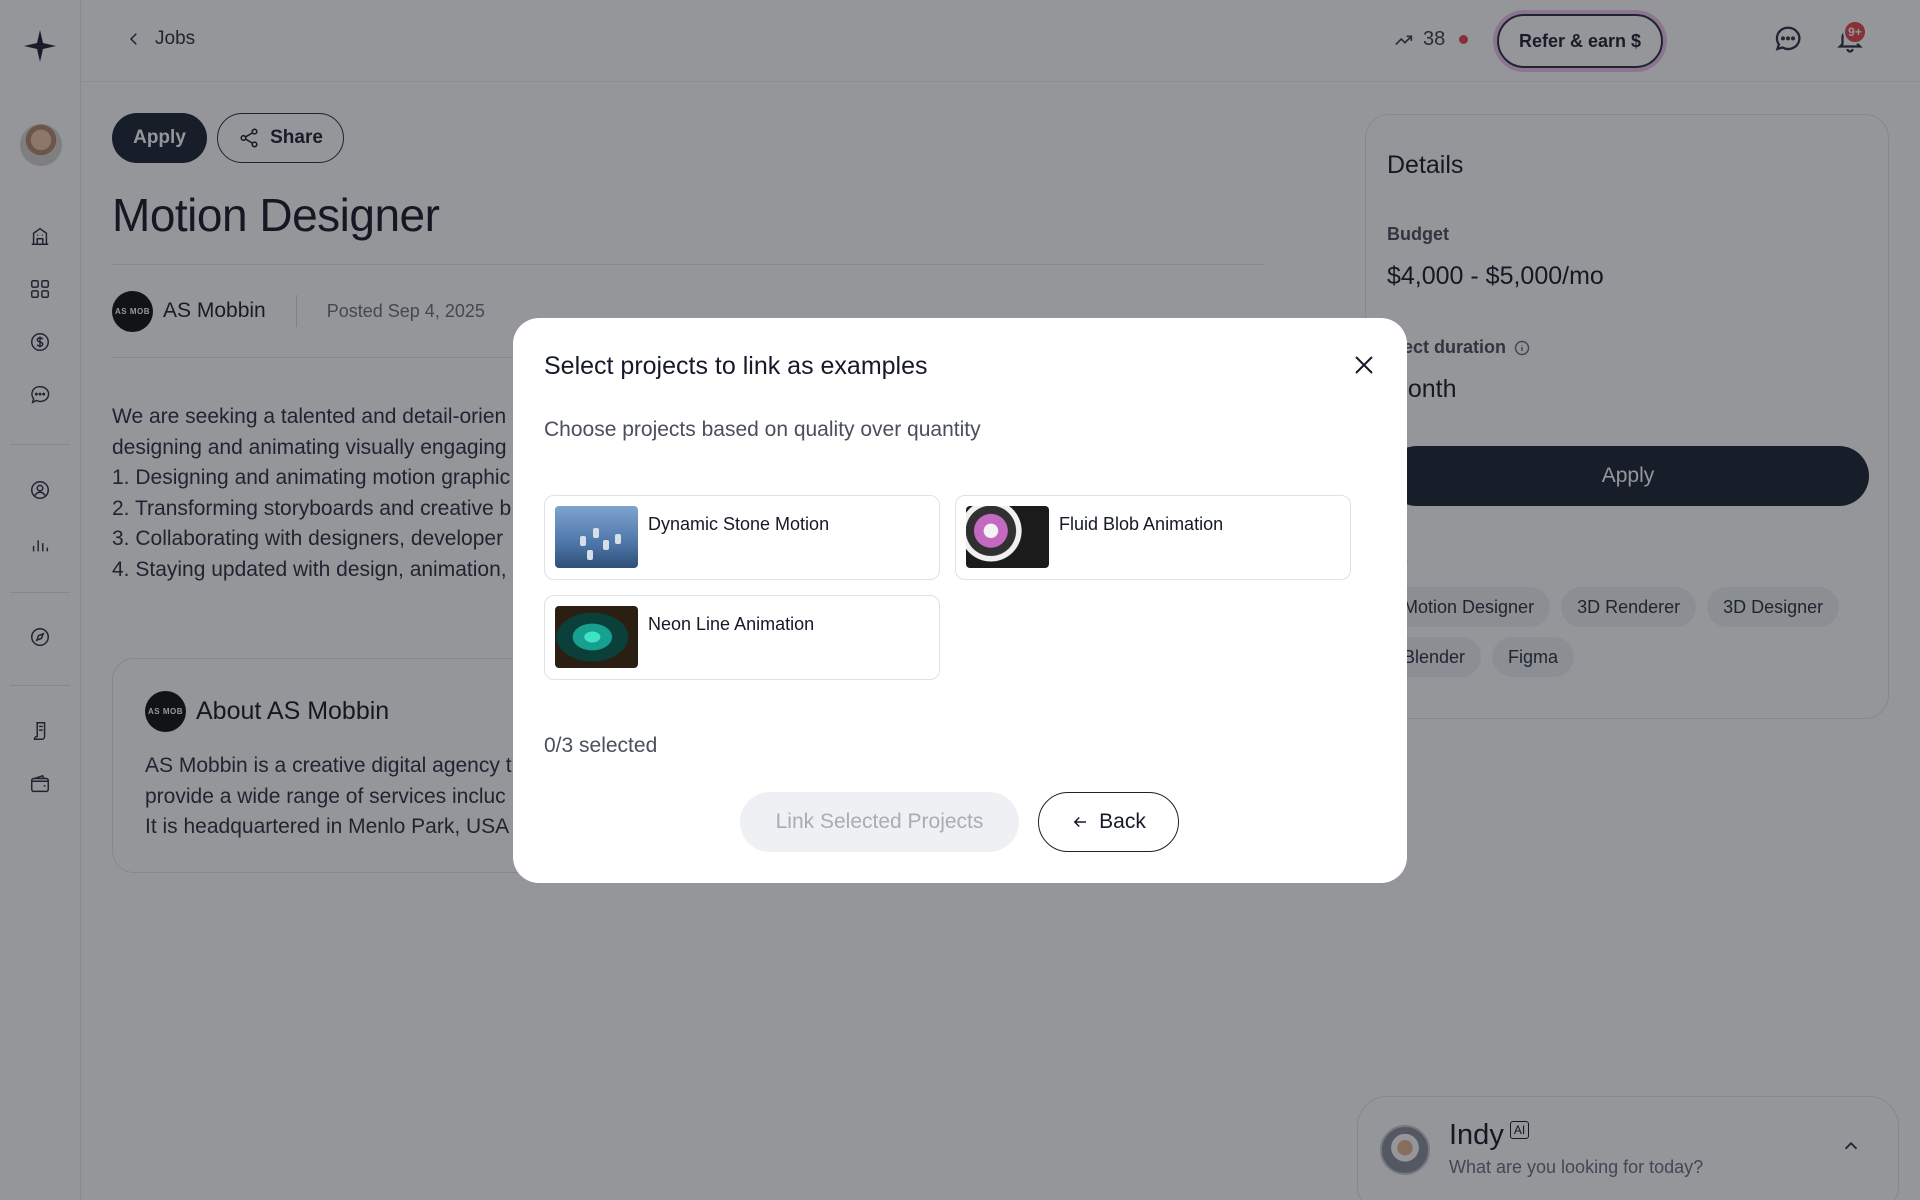 Image resolution: width=1920 pixels, height=1200 pixels. Describe the element at coordinates (879, 822) in the screenshot. I see `link-selected-projects-button: Link Selected Projects` at that location.